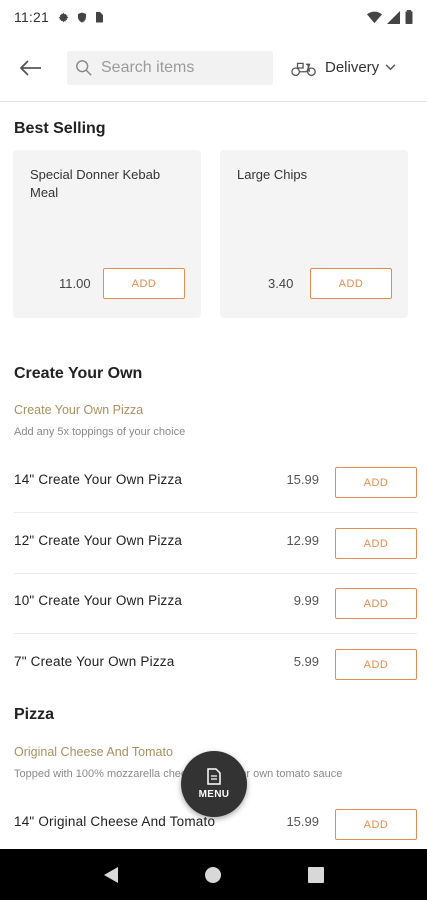 The image size is (427, 900). Describe the element at coordinates (215, 664) in the screenshot. I see `menu-item-row: 7" Create Your Own Pizza 5.99 ADD` at that location.